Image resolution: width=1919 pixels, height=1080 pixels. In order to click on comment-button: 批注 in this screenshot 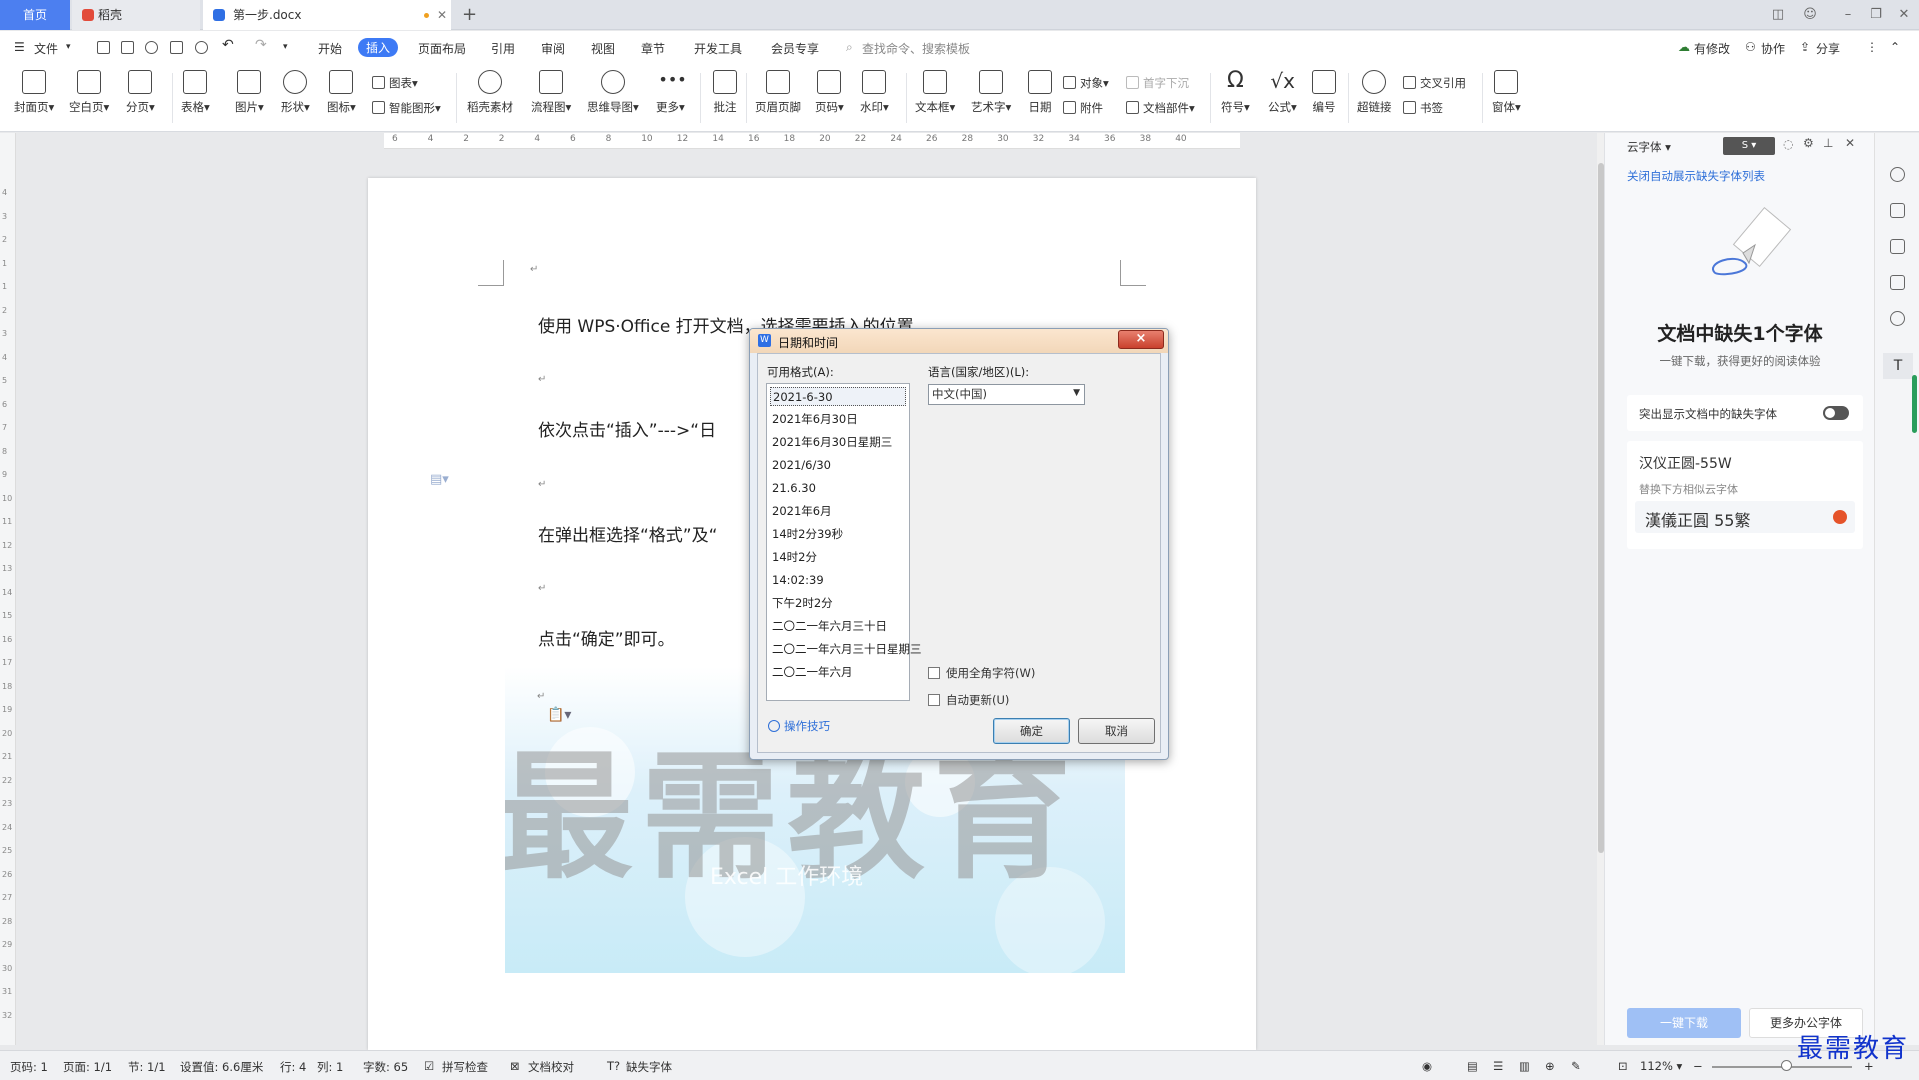, I will do `click(725, 92)`.